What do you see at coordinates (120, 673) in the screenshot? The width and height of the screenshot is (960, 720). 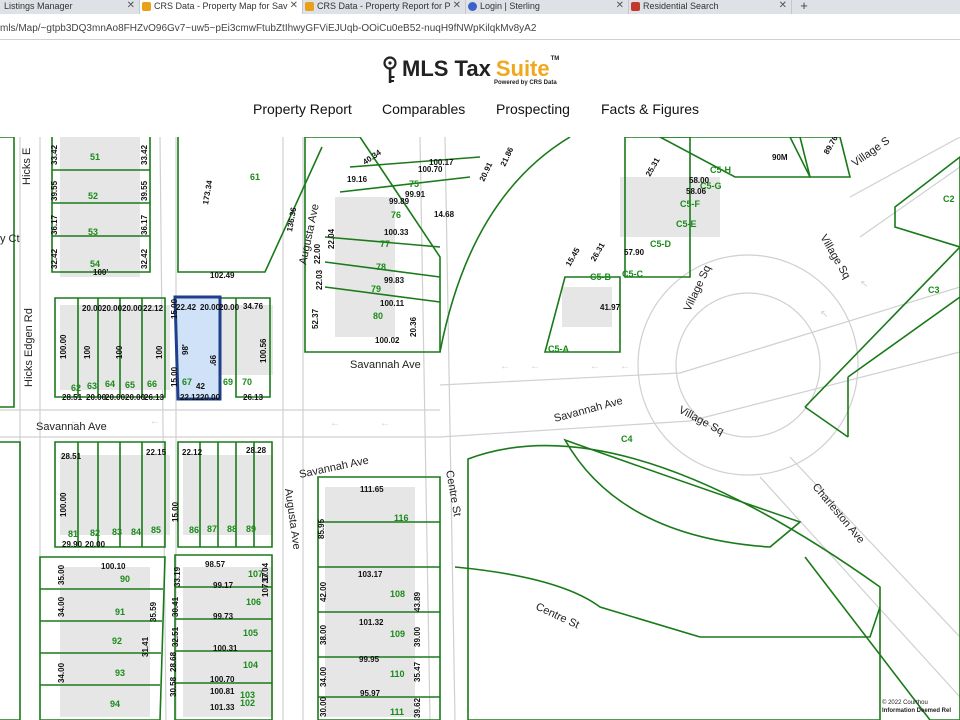 I see `lot-label: 93` at bounding box center [120, 673].